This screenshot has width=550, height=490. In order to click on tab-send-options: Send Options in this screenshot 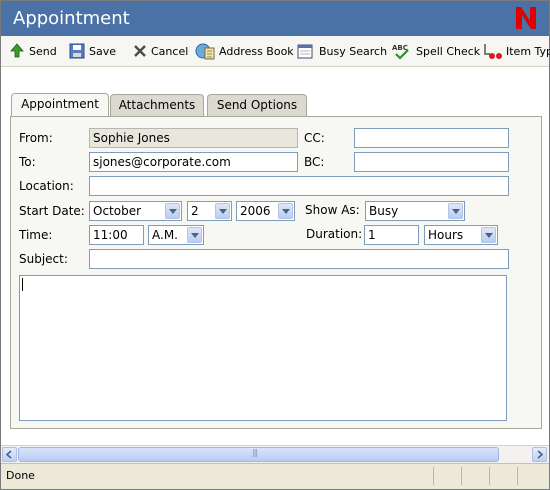, I will do `click(257, 105)`.